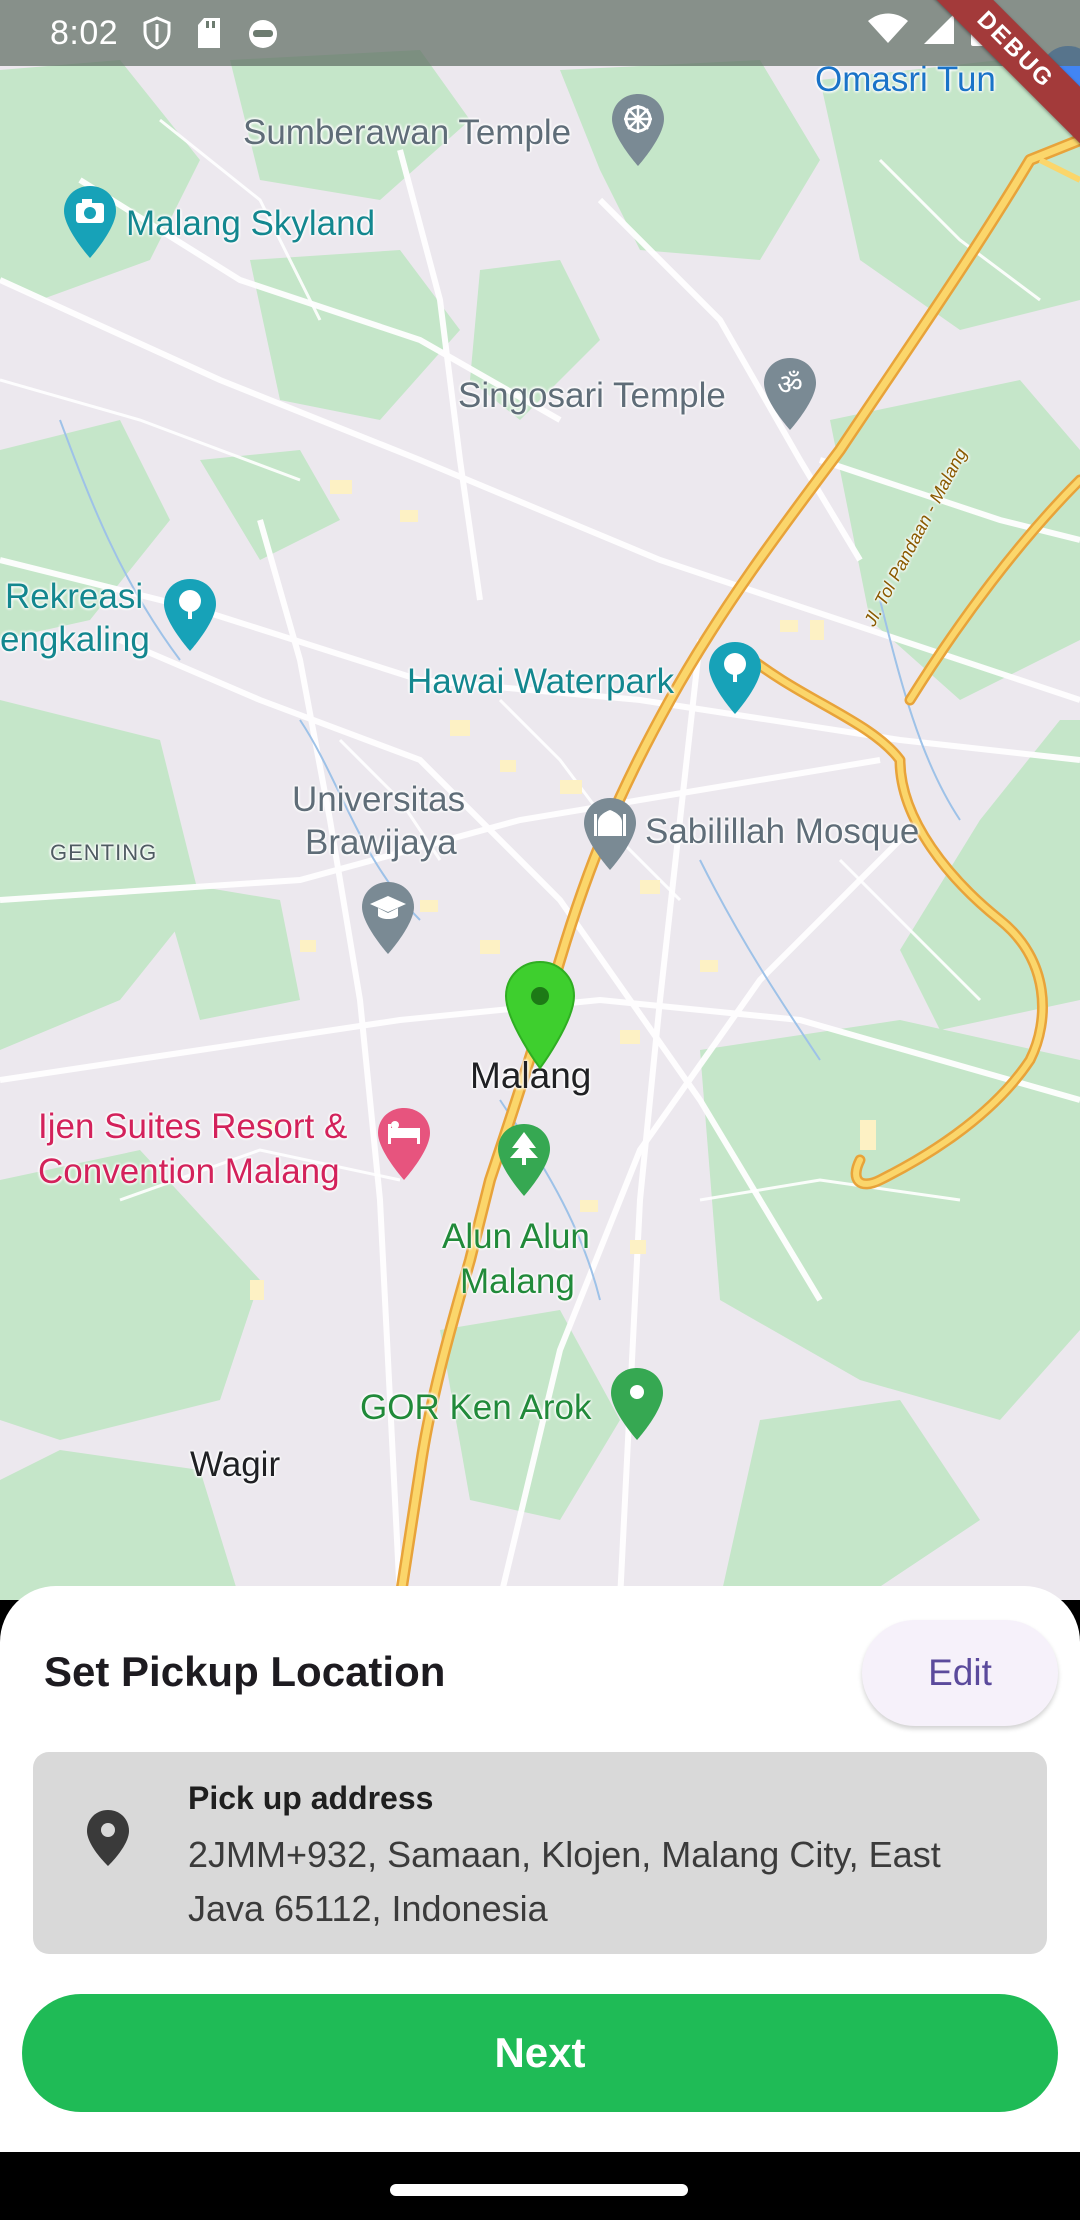 Image resolution: width=1080 pixels, height=2220 pixels. What do you see at coordinates (905, 79) in the screenshot?
I see `map-label-omasri: Omasri Tun` at bounding box center [905, 79].